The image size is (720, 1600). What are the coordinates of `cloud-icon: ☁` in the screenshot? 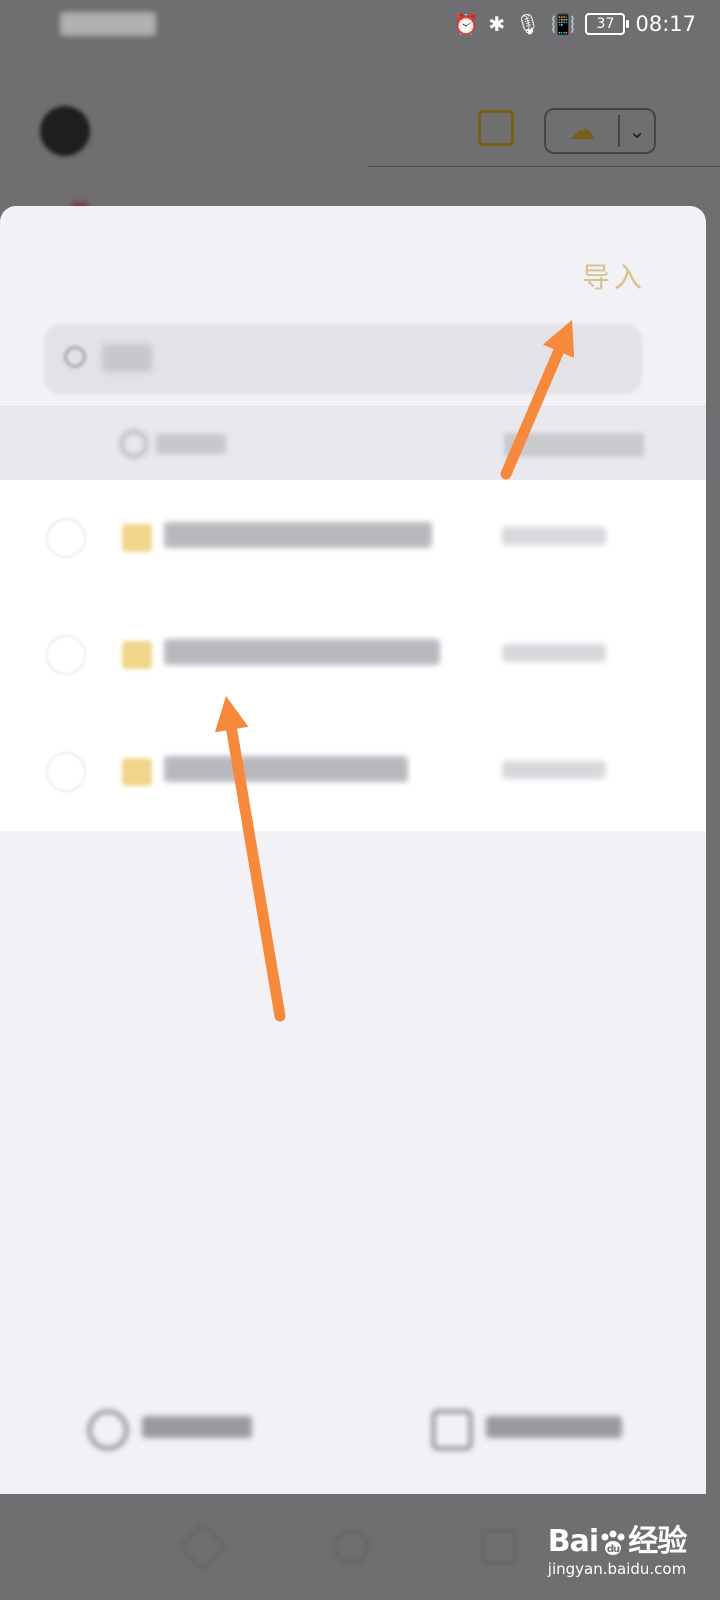 It's located at (582, 131).